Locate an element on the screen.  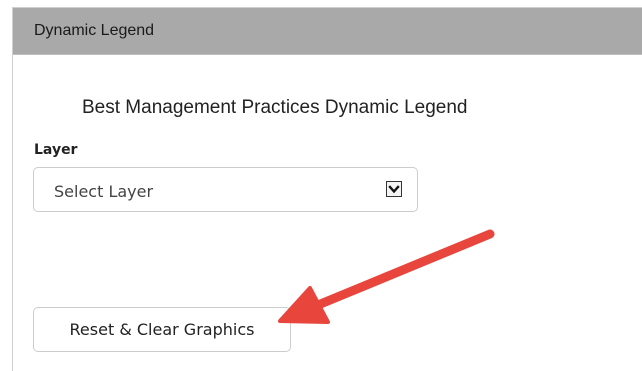
reset-clear-graphics-button: Reset & Clear Graphics is located at coordinates (162, 329).